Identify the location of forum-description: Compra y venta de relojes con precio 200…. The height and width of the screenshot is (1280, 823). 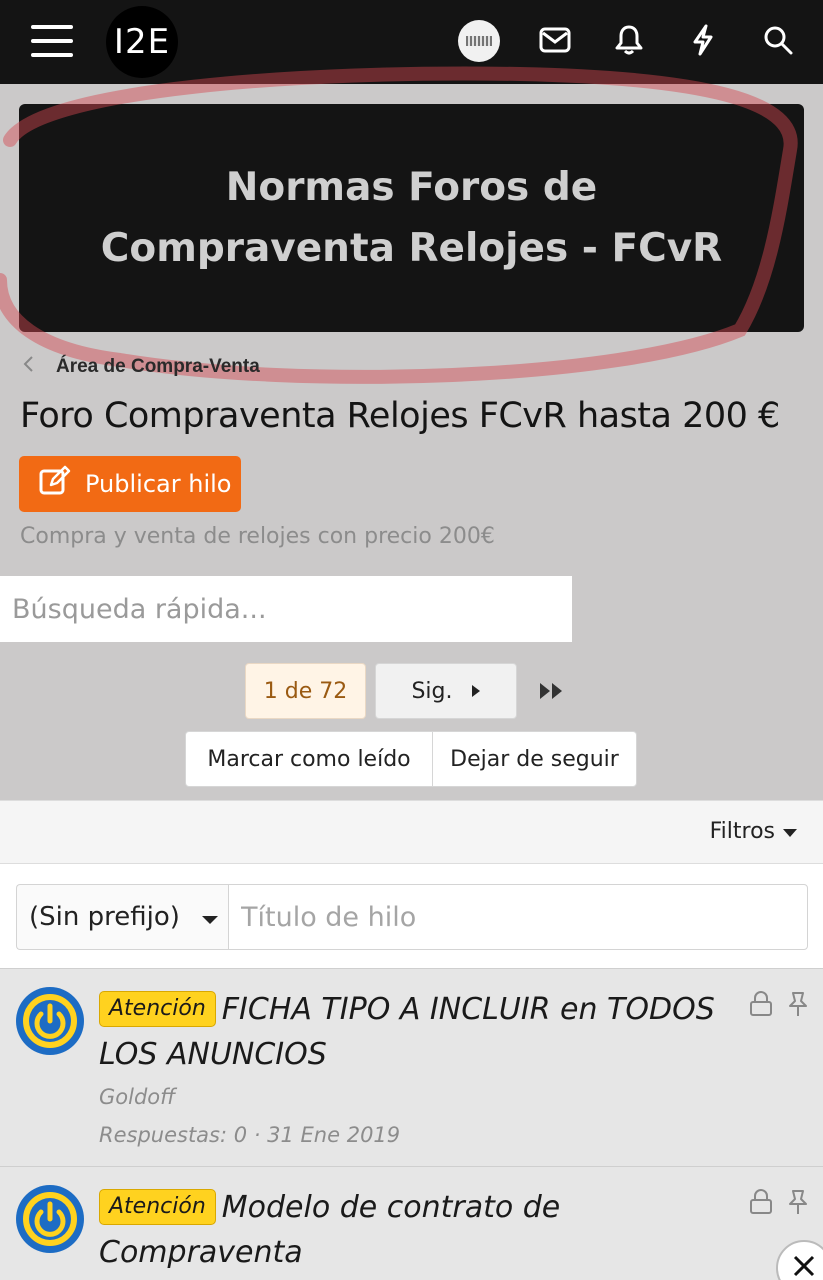
(257, 536).